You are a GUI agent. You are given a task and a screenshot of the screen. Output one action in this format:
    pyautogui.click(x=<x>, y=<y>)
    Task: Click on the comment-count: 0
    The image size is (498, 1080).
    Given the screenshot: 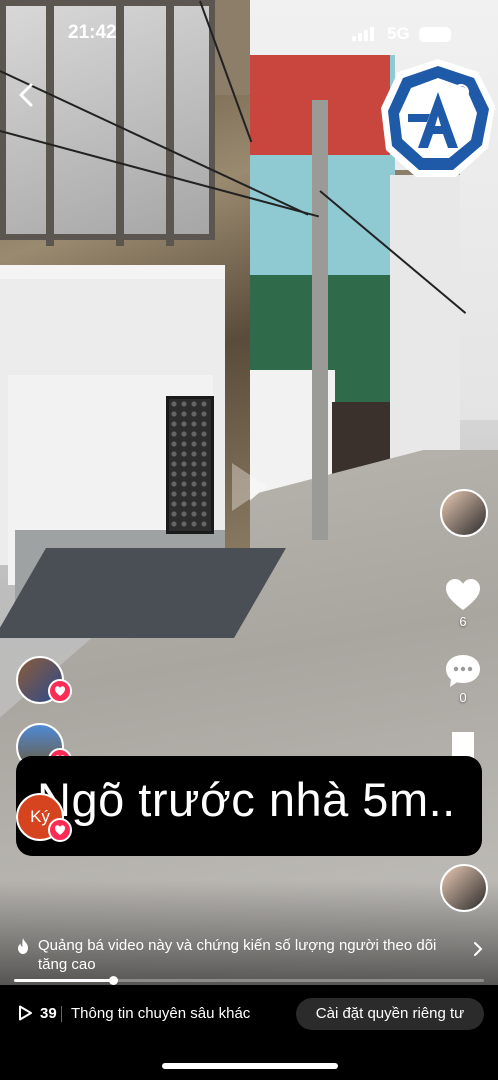 What is the action you would take?
    pyautogui.click(x=463, y=697)
    